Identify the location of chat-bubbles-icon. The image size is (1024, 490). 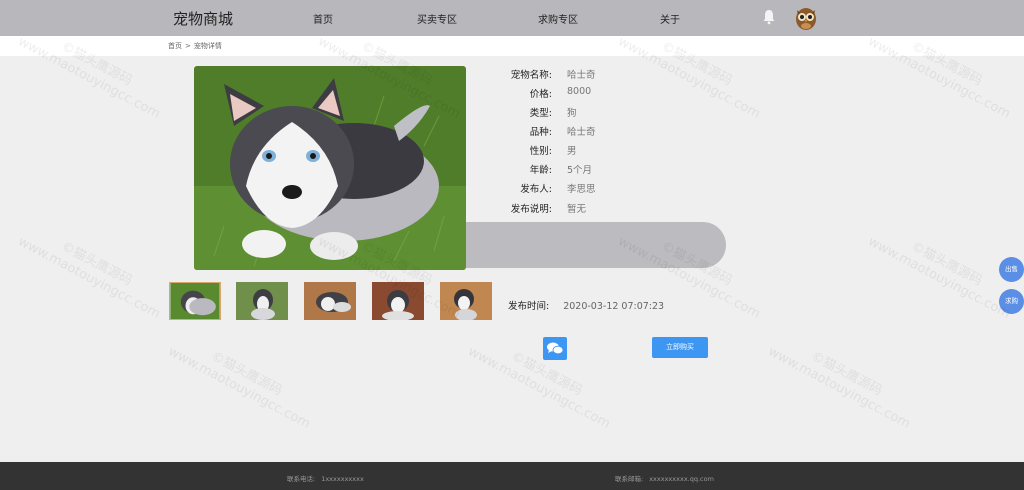
(555, 348).